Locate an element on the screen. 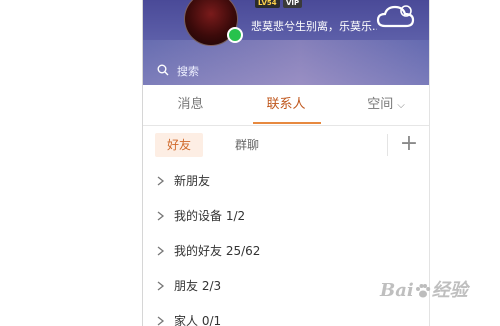  group-family: 家人 0/1 is located at coordinates (286, 315).